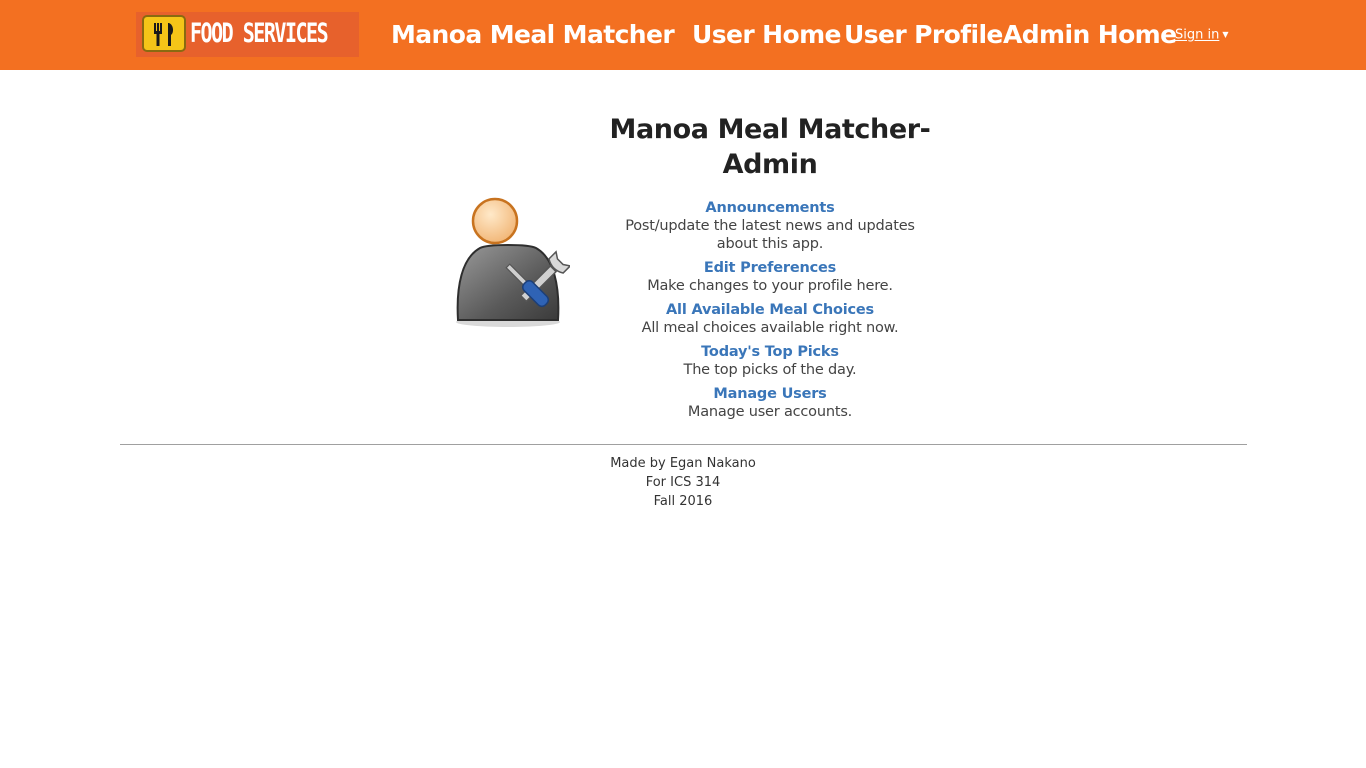 The width and height of the screenshot is (1366, 768). What do you see at coordinates (770, 286) in the screenshot?
I see `edit-preferences-description: Make changes to your profile here.` at bounding box center [770, 286].